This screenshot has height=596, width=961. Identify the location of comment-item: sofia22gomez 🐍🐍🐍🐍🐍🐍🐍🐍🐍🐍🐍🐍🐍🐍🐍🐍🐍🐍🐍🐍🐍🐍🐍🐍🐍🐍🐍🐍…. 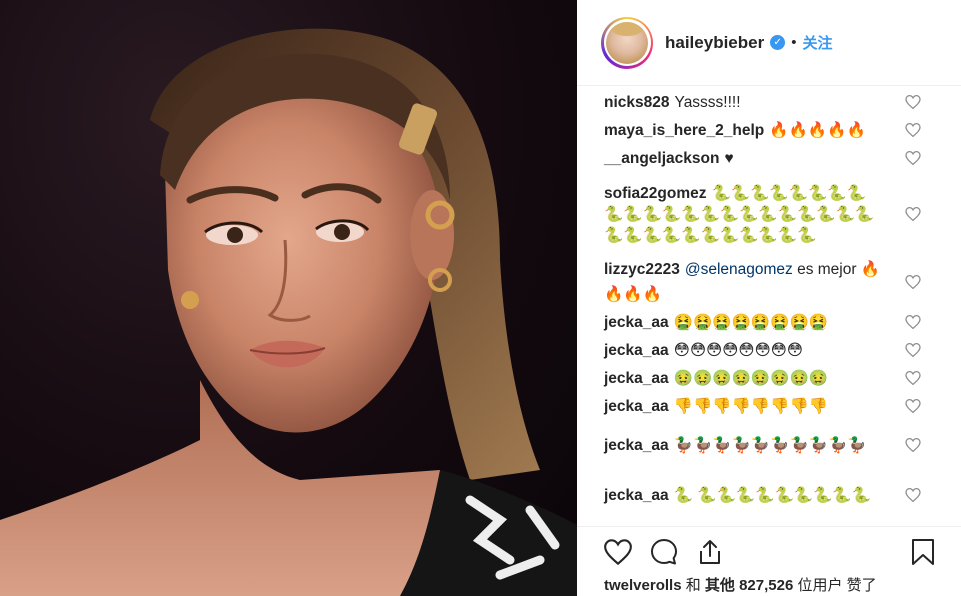
(782, 214).